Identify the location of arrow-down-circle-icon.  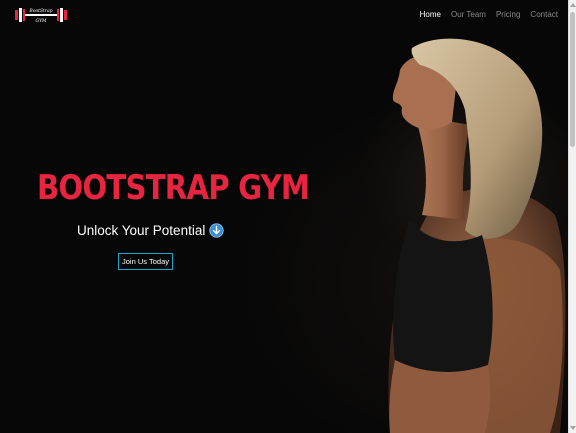
(216, 230).